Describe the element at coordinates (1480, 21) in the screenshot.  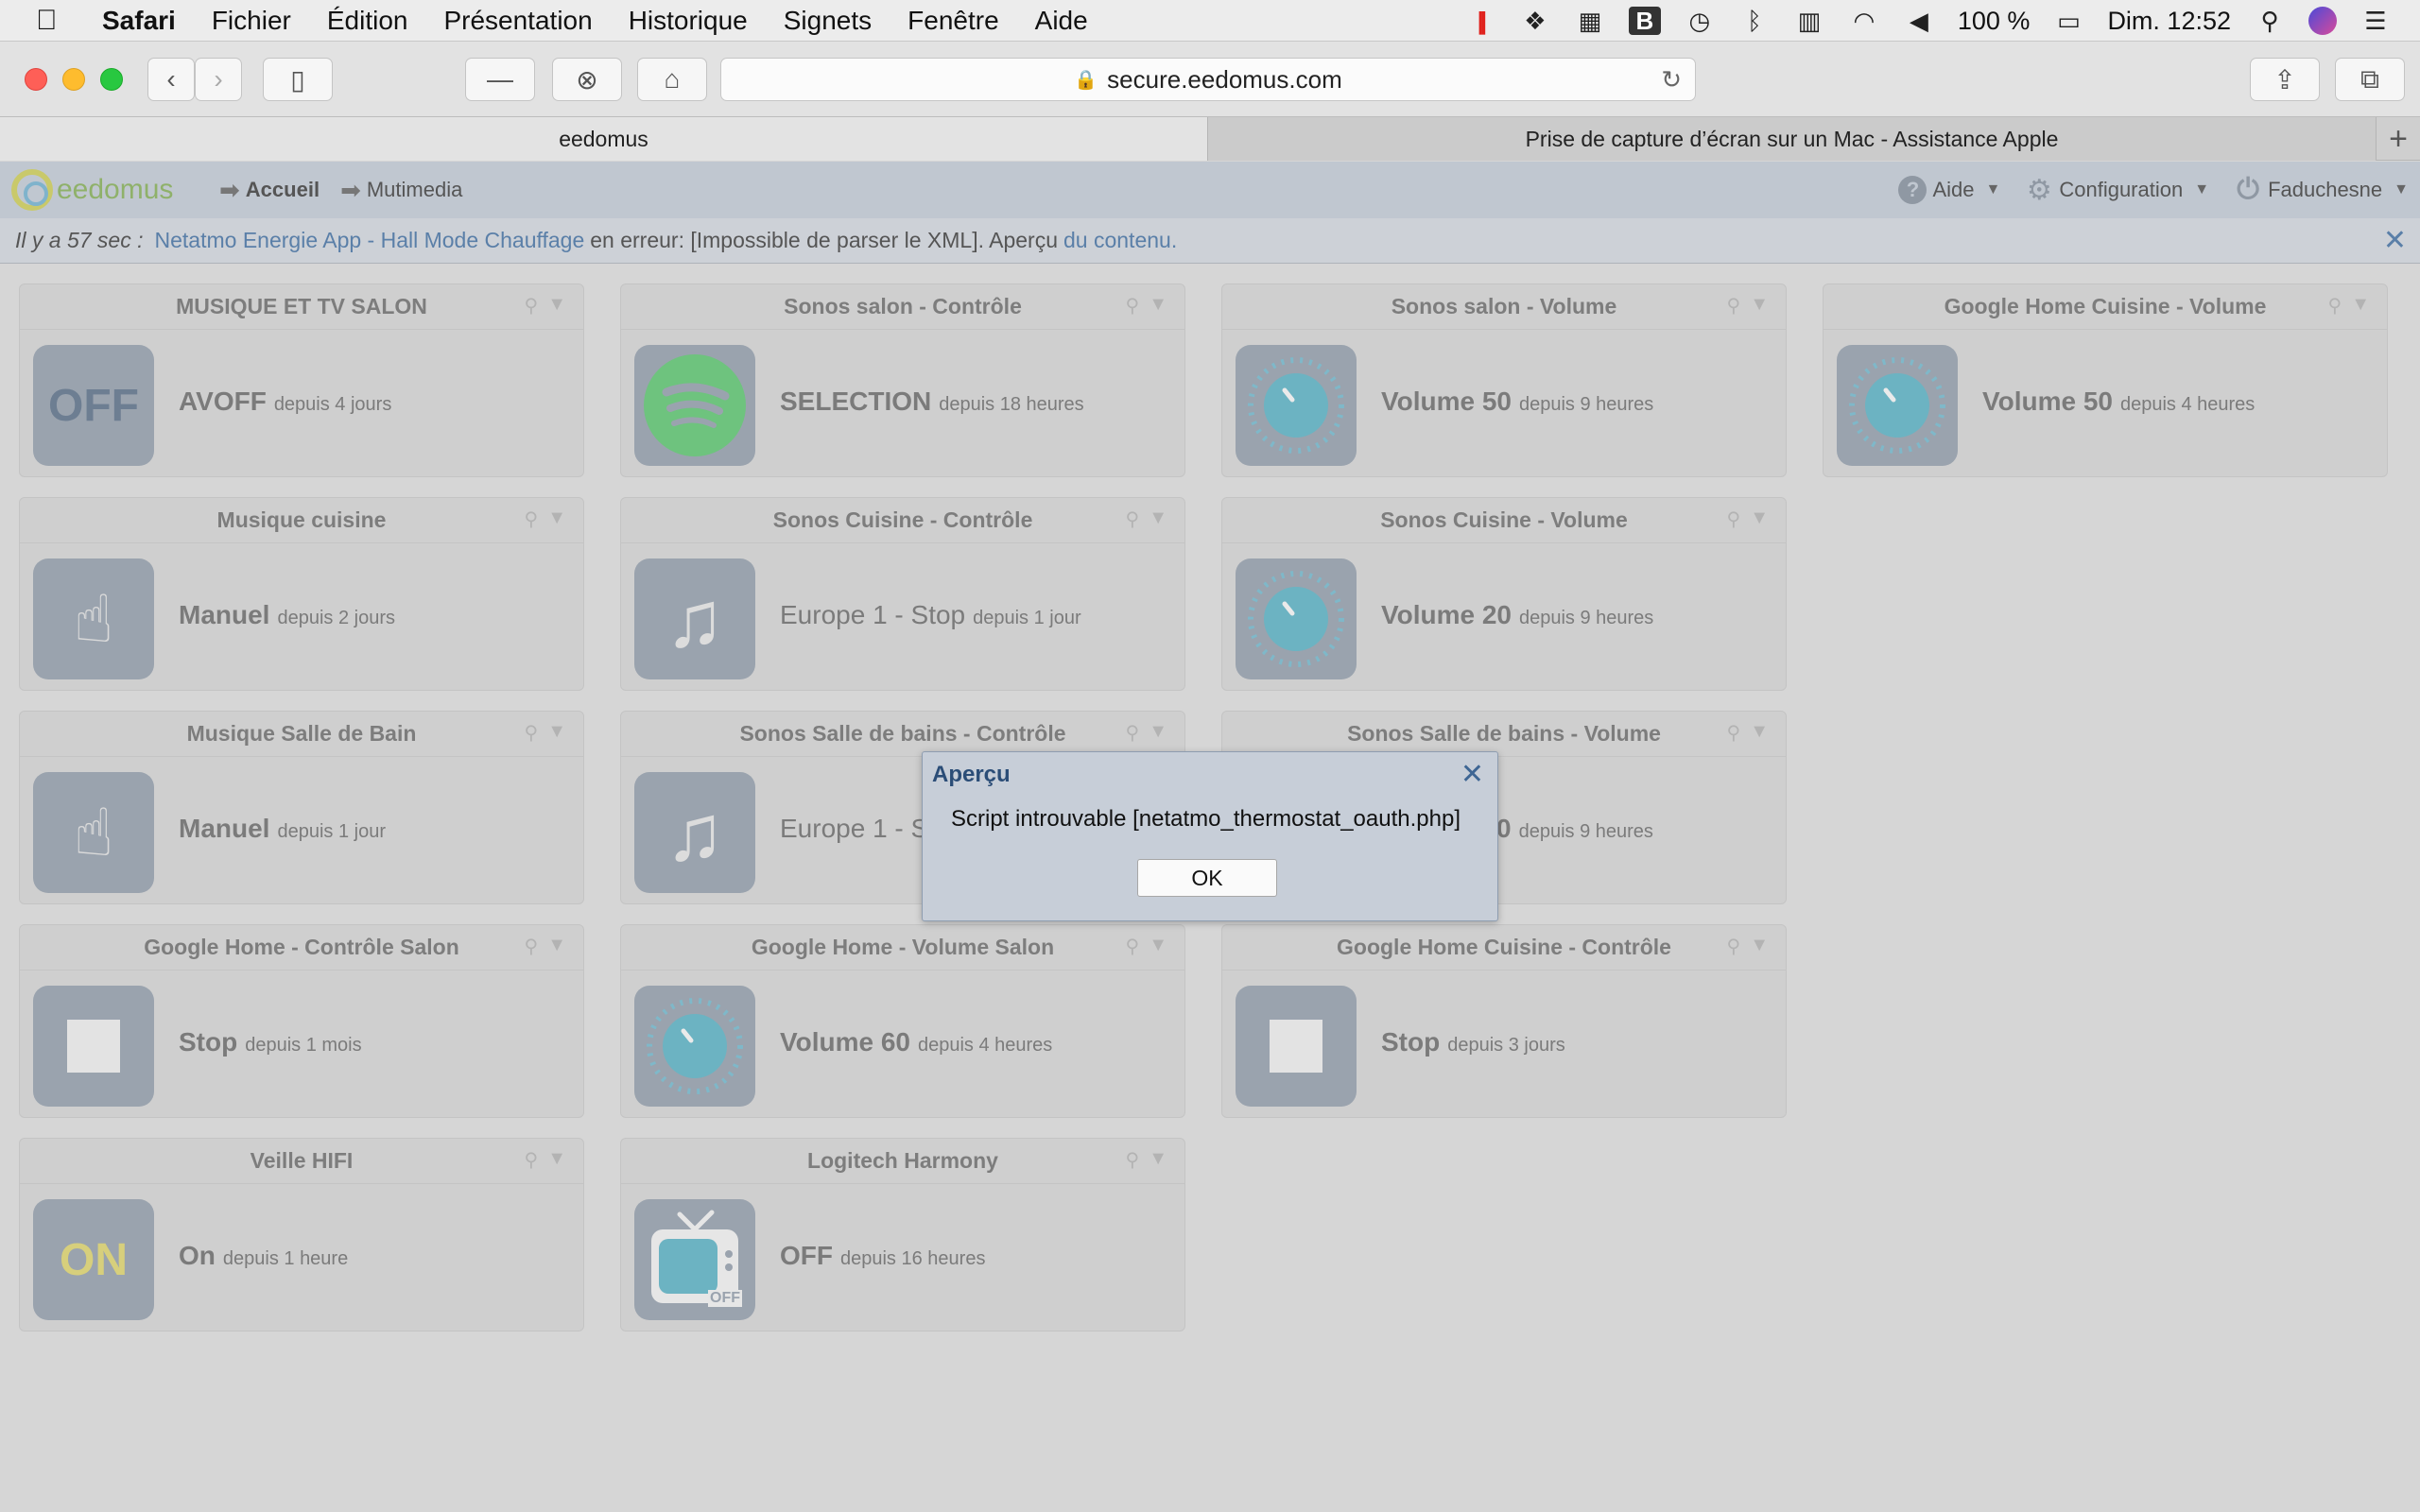
I see `parallels-icon: ||` at that location.